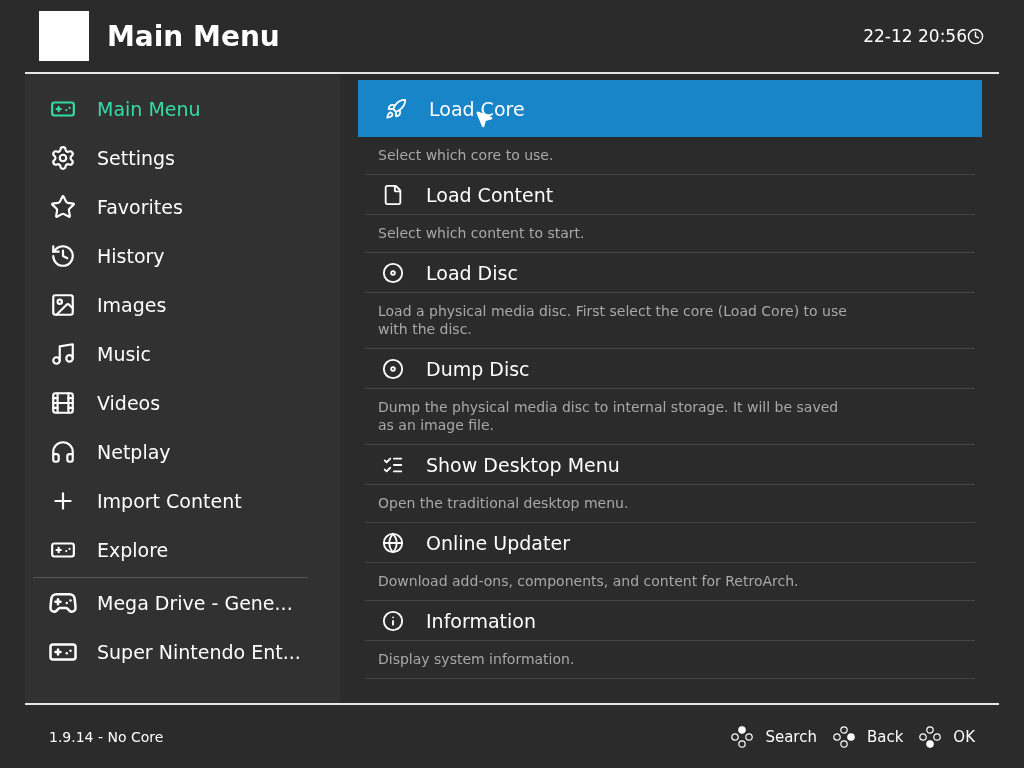 The width and height of the screenshot is (1024, 768). Describe the element at coordinates (670, 543) in the screenshot. I see `menu-item: Online Updater` at that location.